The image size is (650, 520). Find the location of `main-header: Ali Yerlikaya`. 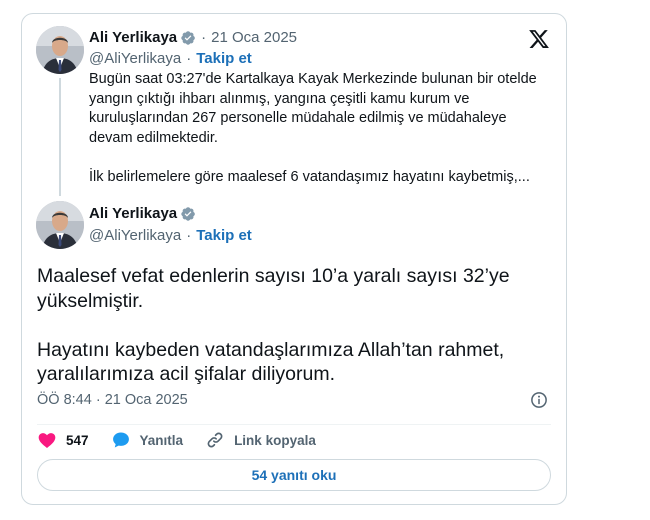

main-header: Ali Yerlikaya is located at coordinates (142, 214).